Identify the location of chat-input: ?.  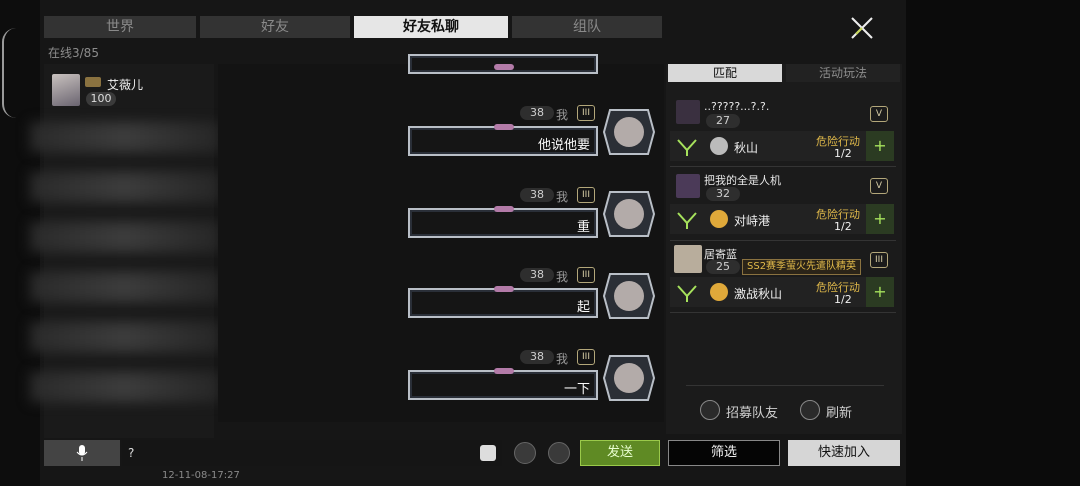
(312, 453).